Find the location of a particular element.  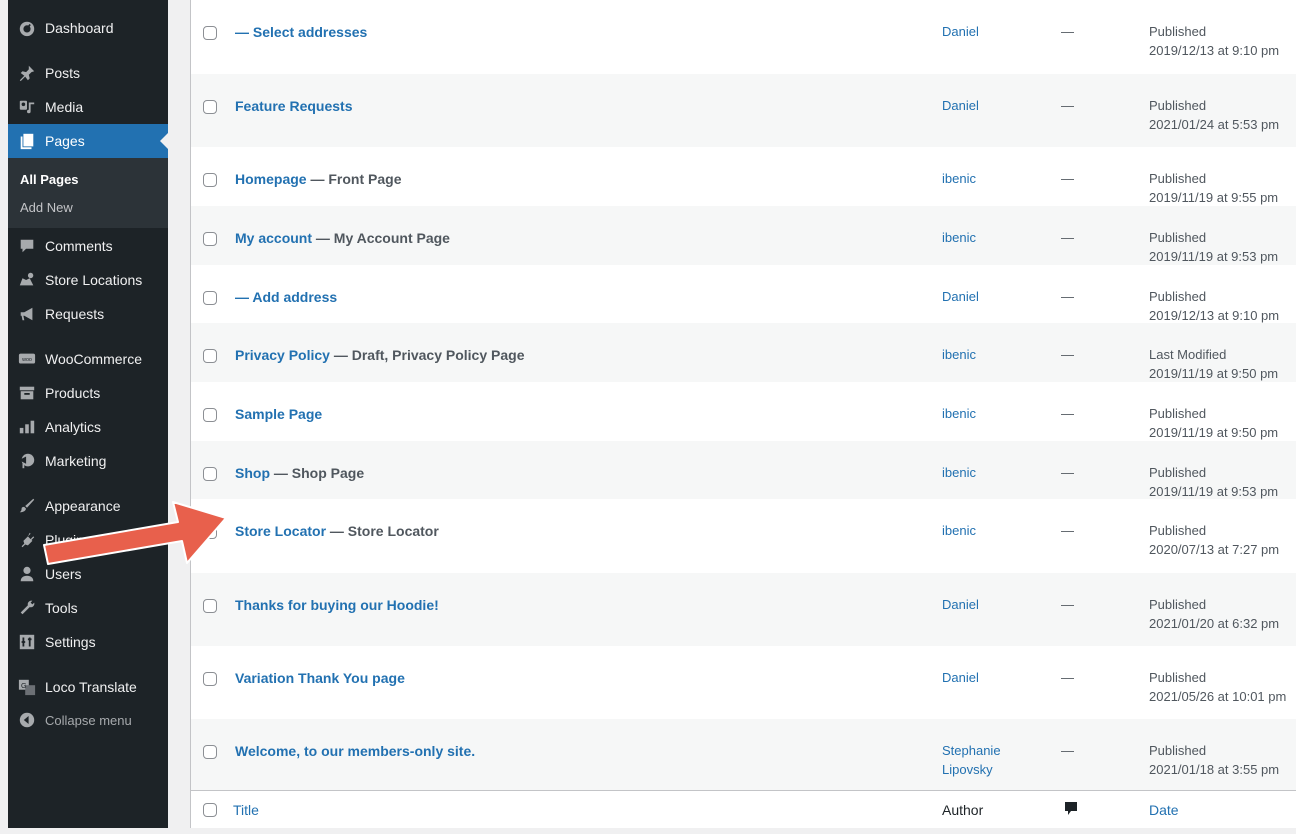

date-cell: Published 2021/01/24 at 5:53 pm is located at coordinates (1221, 115).